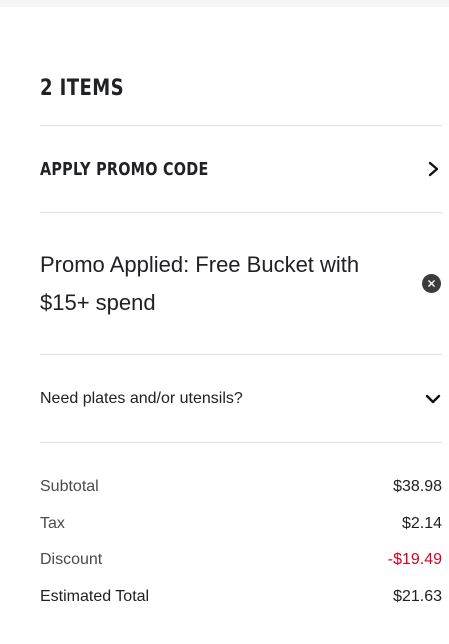 This screenshot has height=644, width=449. I want to click on chevron-down-icon, so click(433, 398).